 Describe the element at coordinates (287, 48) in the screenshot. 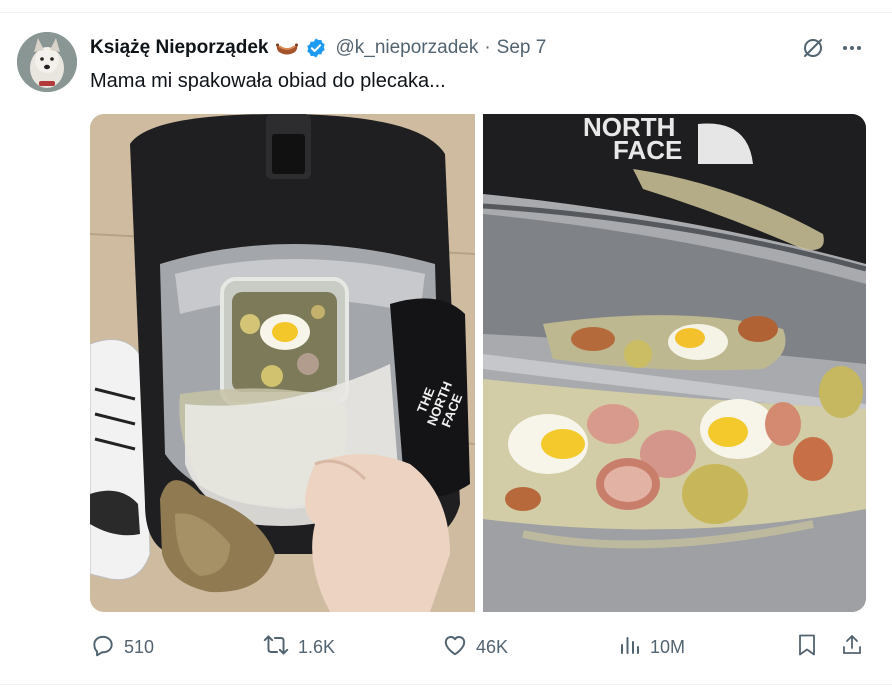

I see `sausage-emoji-icon` at that location.